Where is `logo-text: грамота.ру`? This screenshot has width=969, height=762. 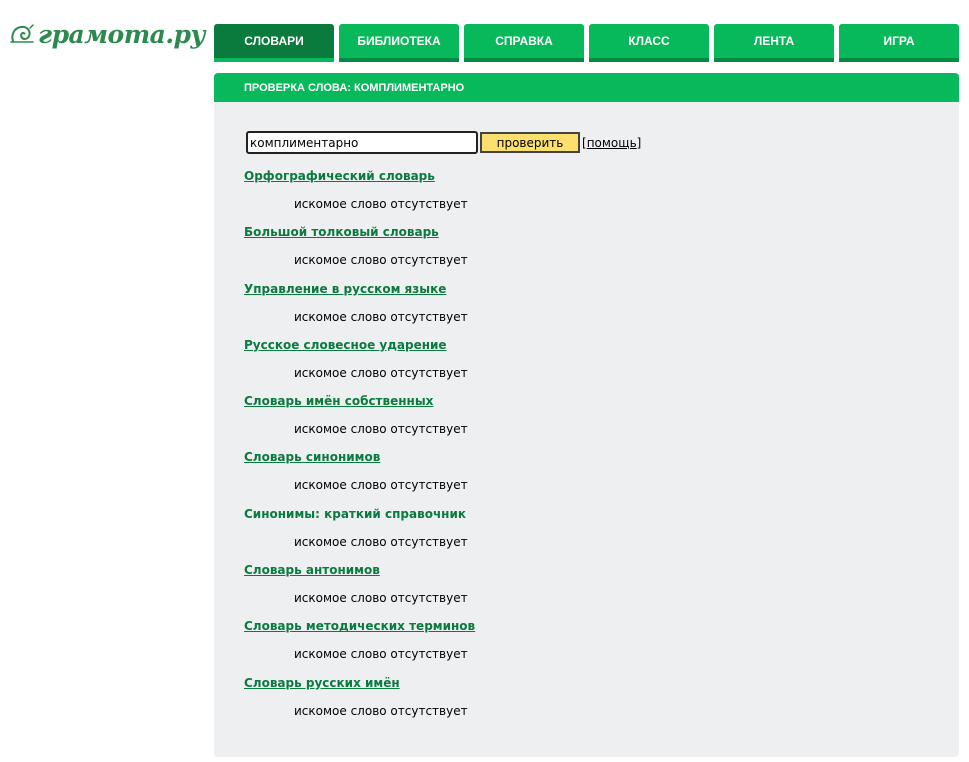
logo-text: грамота.ру is located at coordinates (121, 34).